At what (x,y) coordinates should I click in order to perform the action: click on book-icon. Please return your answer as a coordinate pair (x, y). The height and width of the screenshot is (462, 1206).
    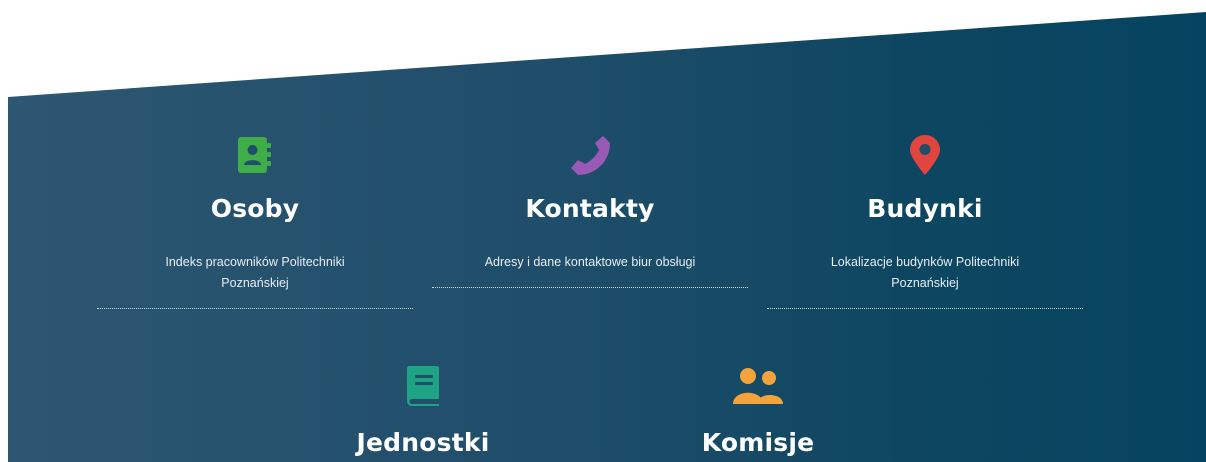
    Looking at the image, I should click on (423, 386).